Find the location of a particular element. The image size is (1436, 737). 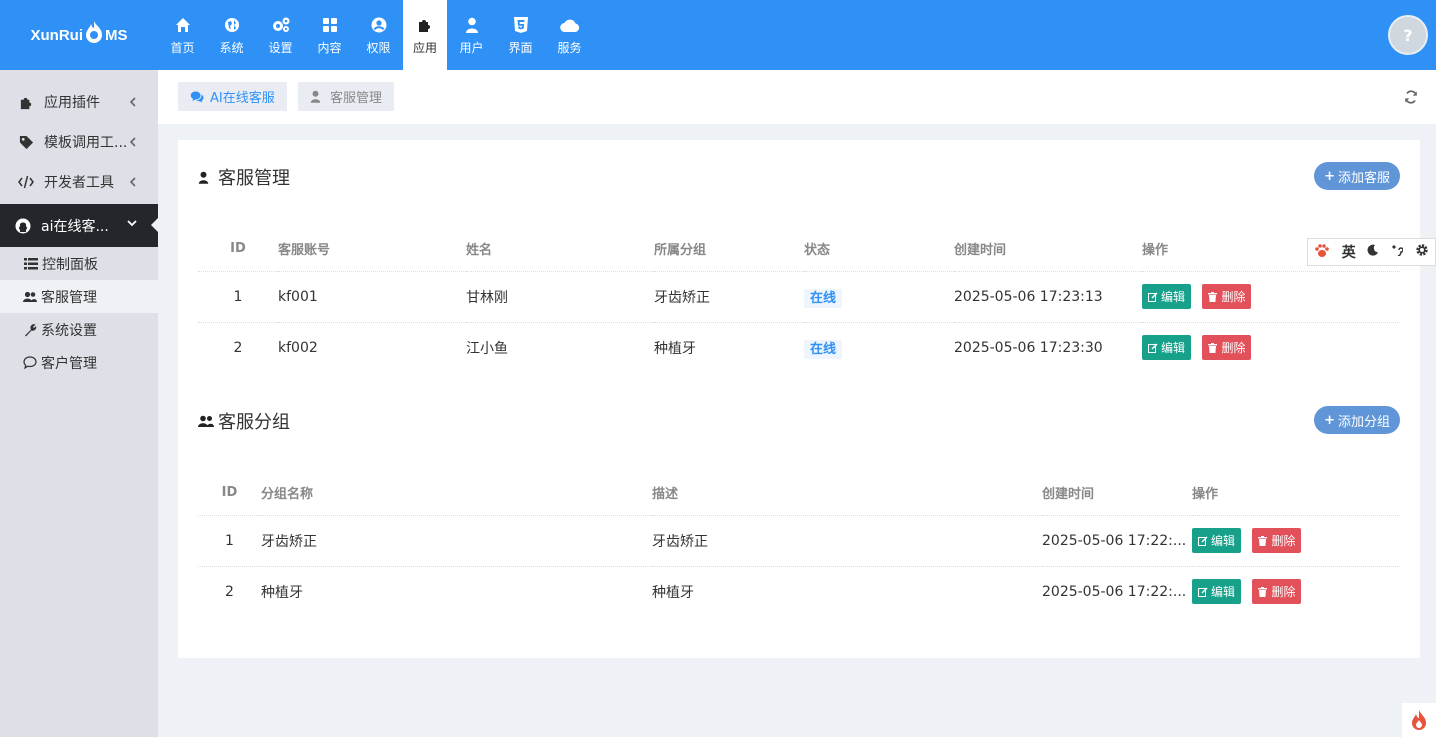

comments-icon is located at coordinates (197, 97).